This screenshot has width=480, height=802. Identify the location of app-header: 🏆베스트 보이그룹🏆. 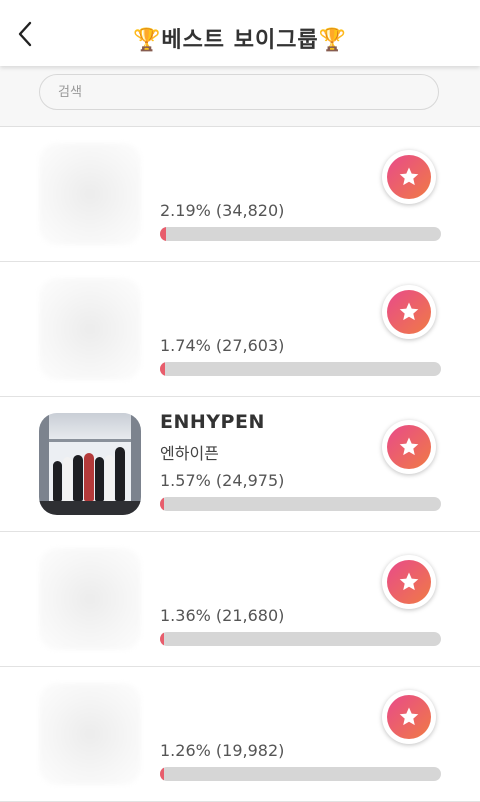
(240, 33).